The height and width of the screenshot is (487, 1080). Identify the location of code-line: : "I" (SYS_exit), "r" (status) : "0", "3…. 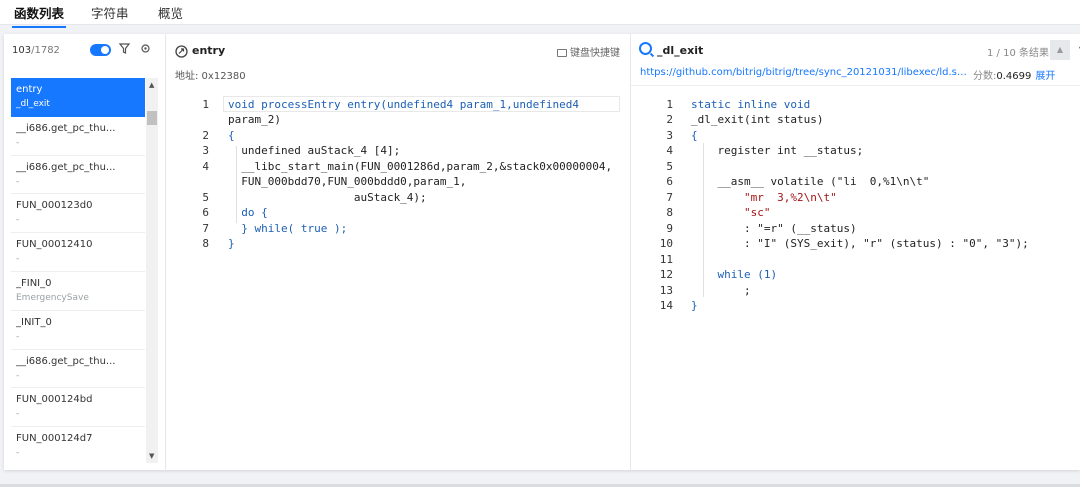
(860, 243).